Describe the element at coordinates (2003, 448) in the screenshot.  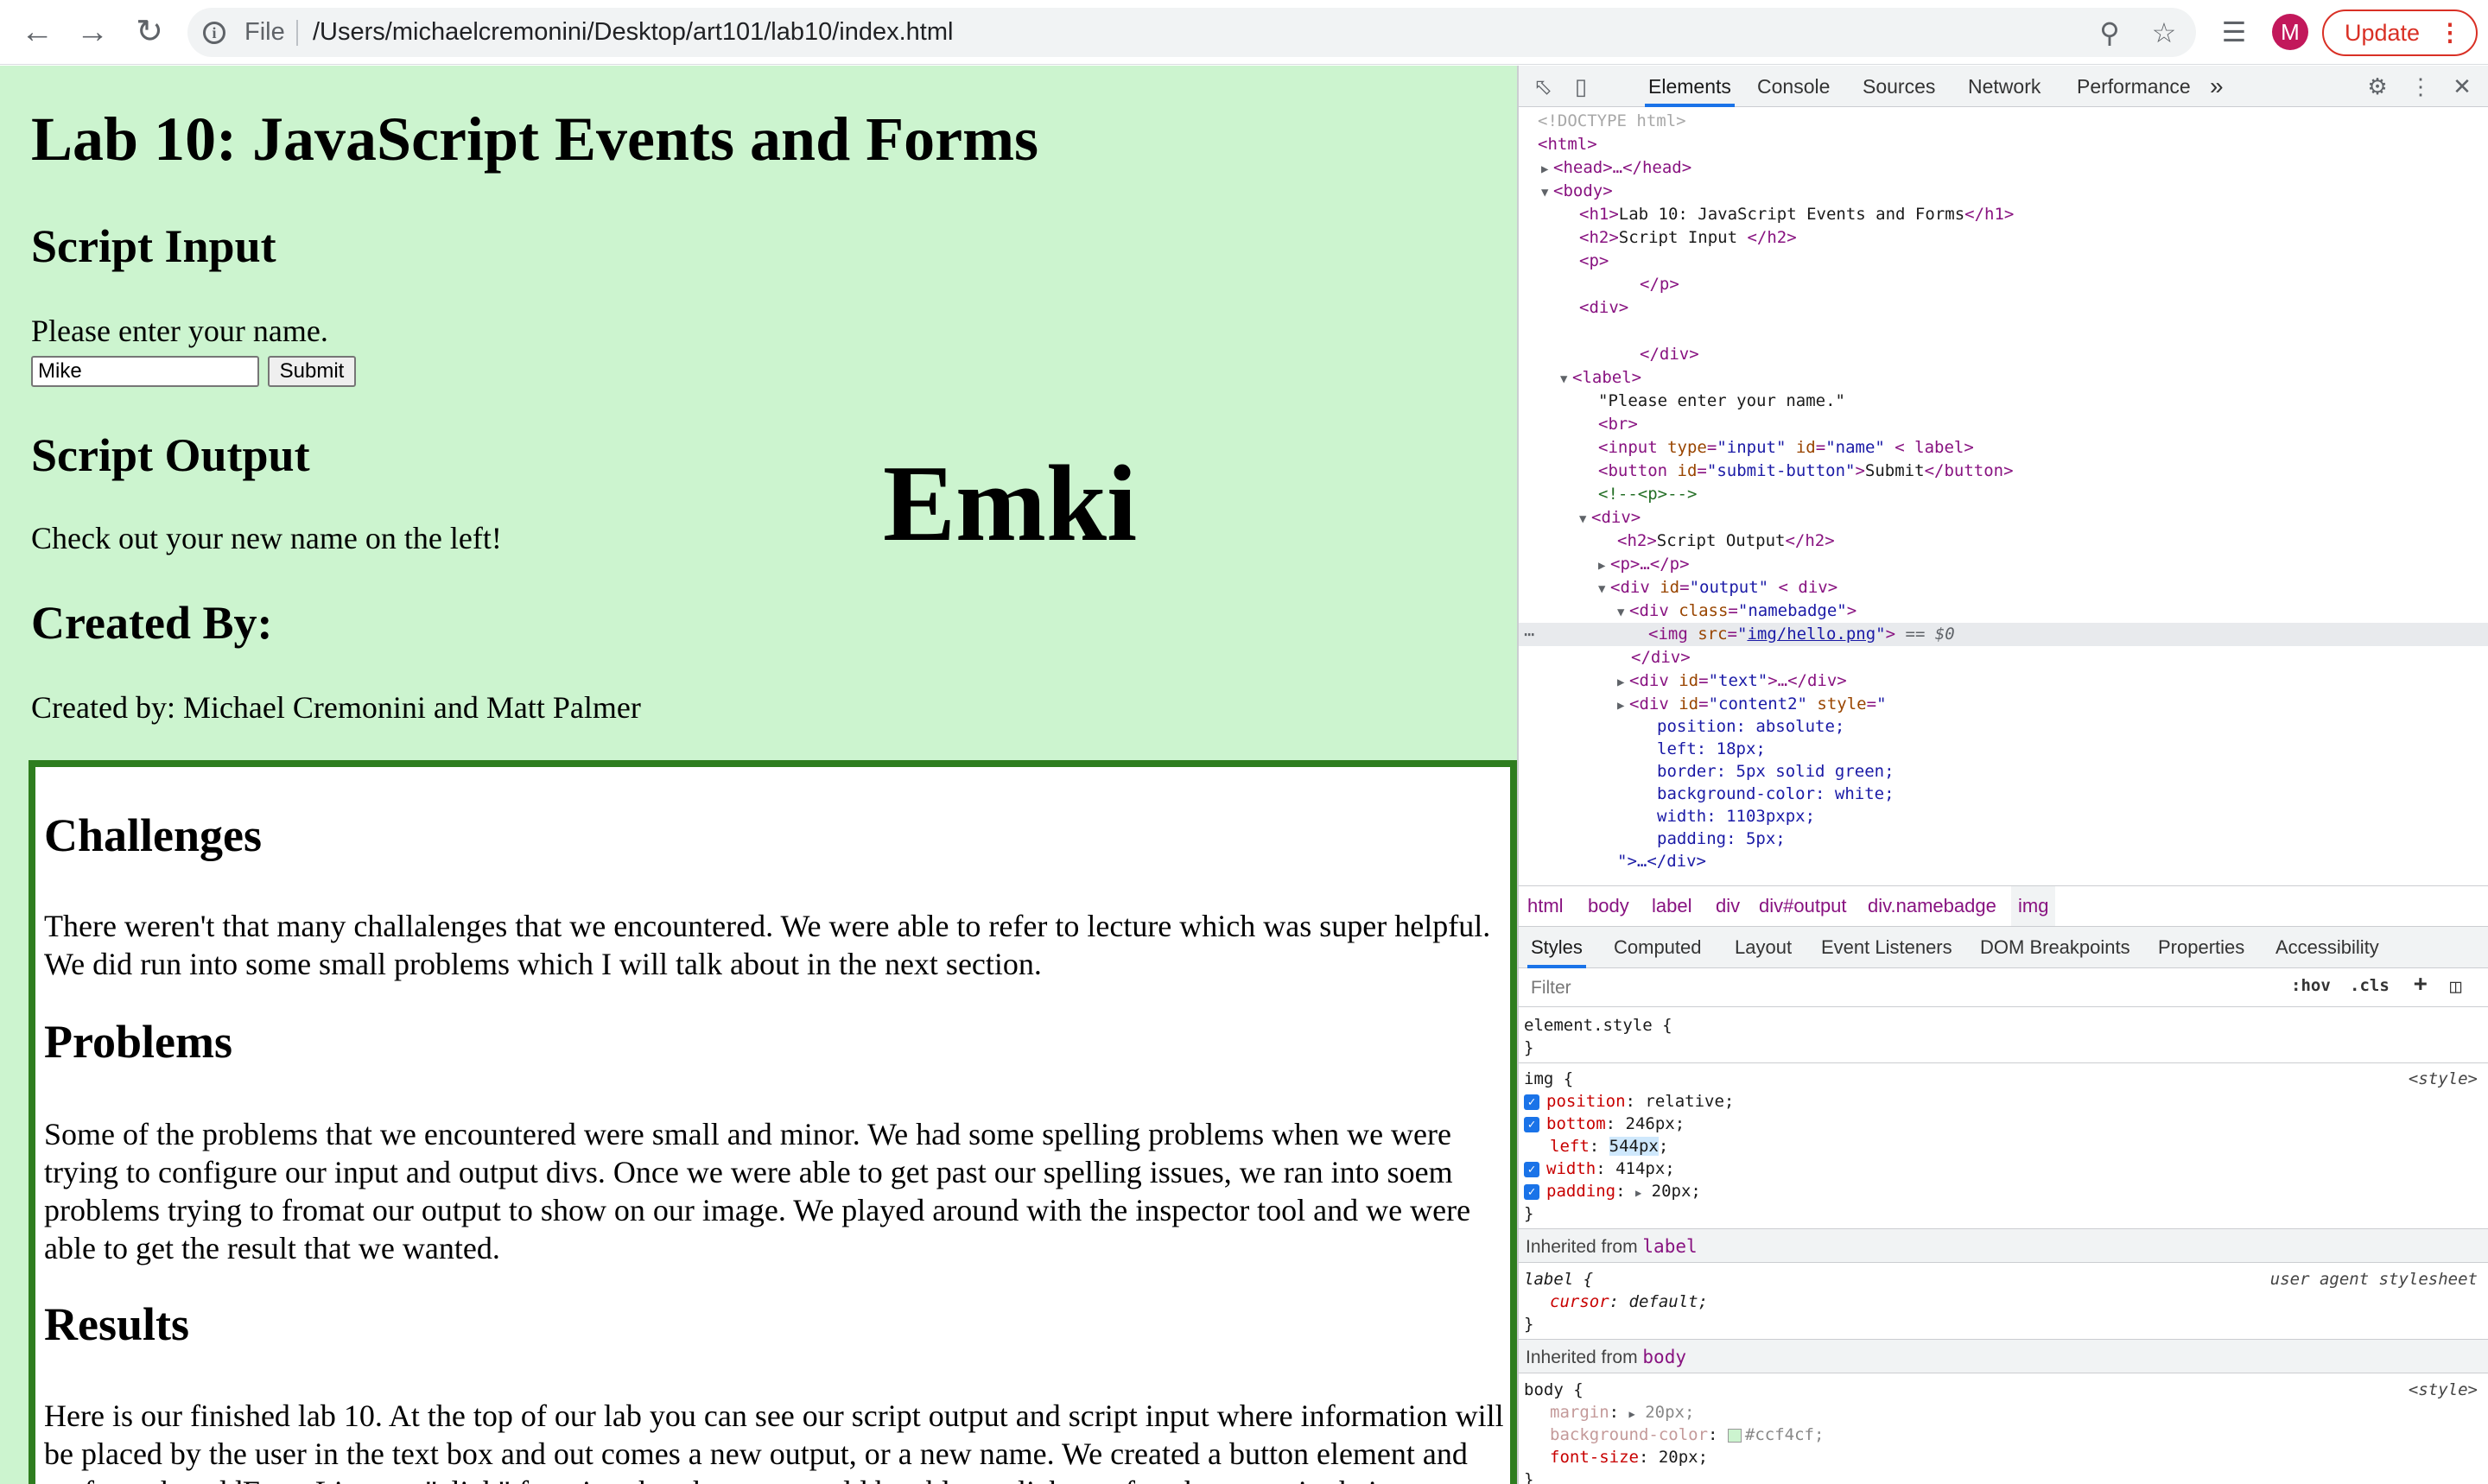
I see `dom-input: <input type="input" id="name" < label>` at that location.